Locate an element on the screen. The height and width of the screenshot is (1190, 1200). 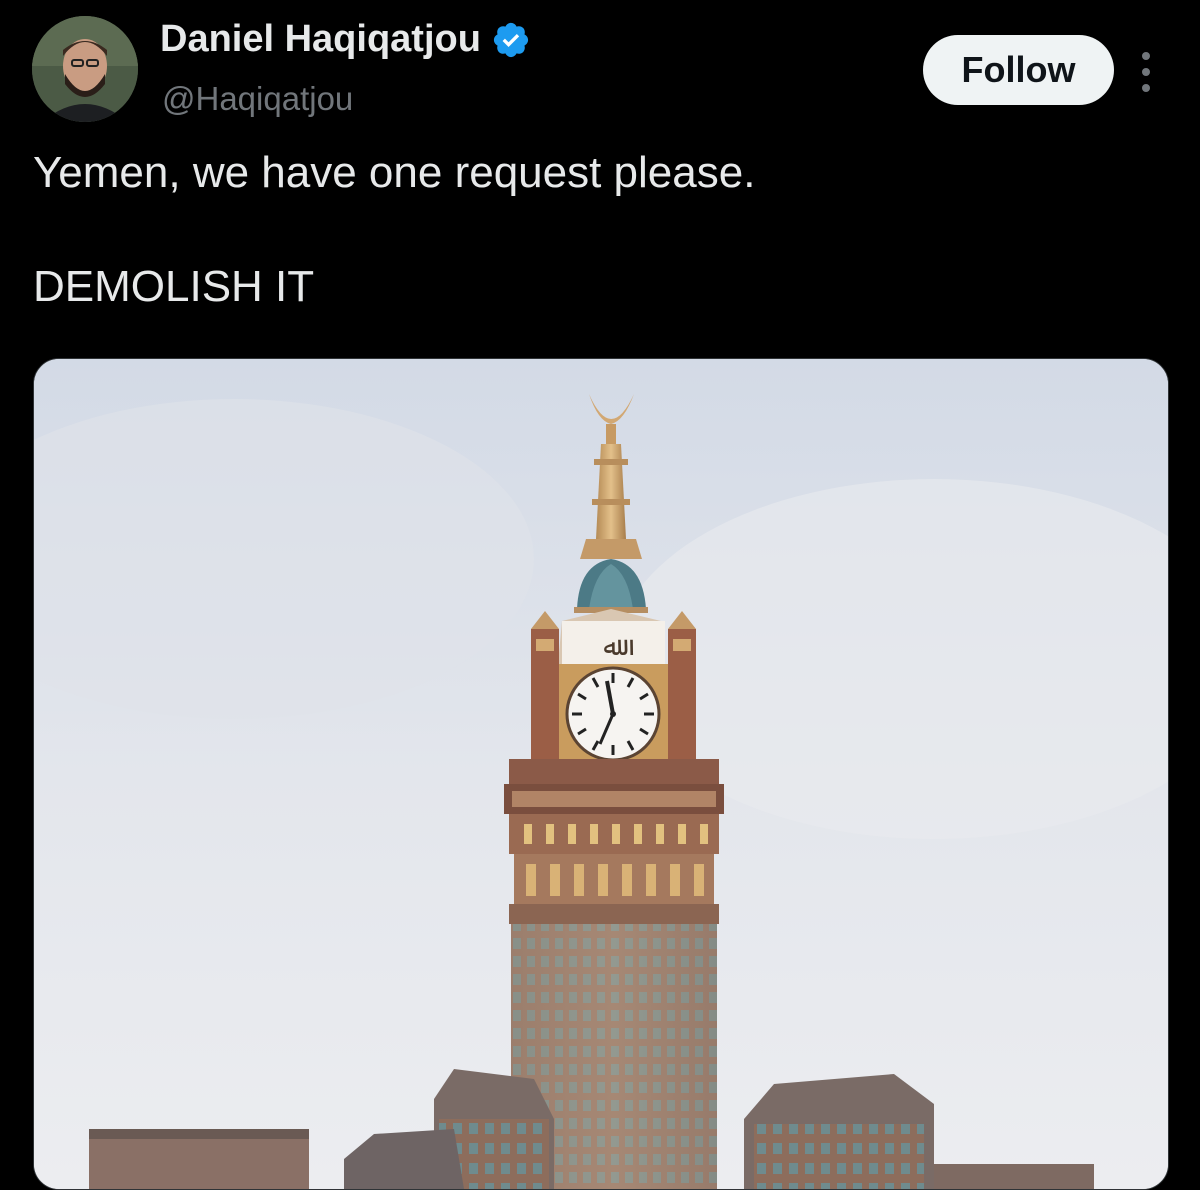
tweet-text-line-2: DEMOLISH IT is located at coordinates (174, 286).